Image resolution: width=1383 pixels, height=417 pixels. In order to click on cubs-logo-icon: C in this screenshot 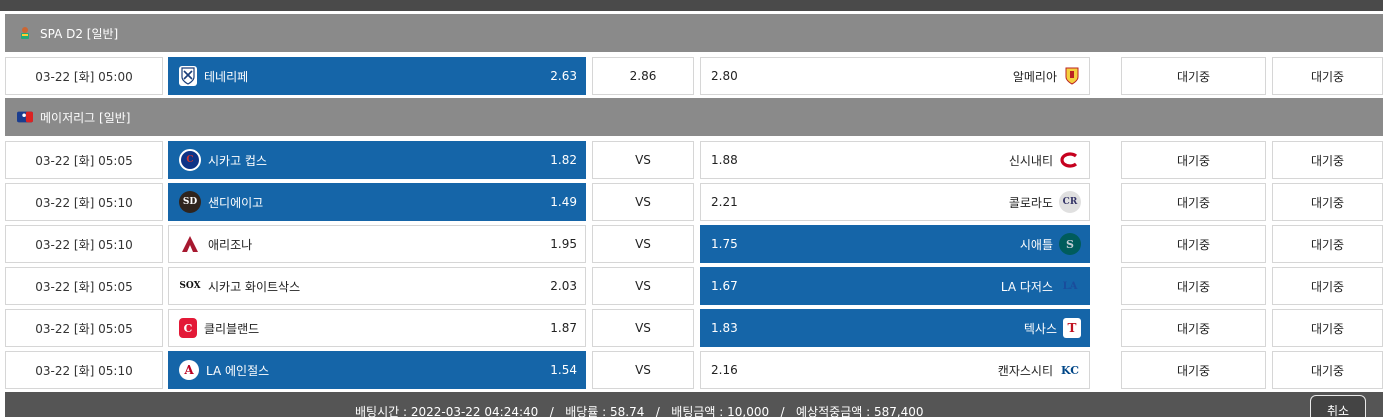, I will do `click(190, 160)`.